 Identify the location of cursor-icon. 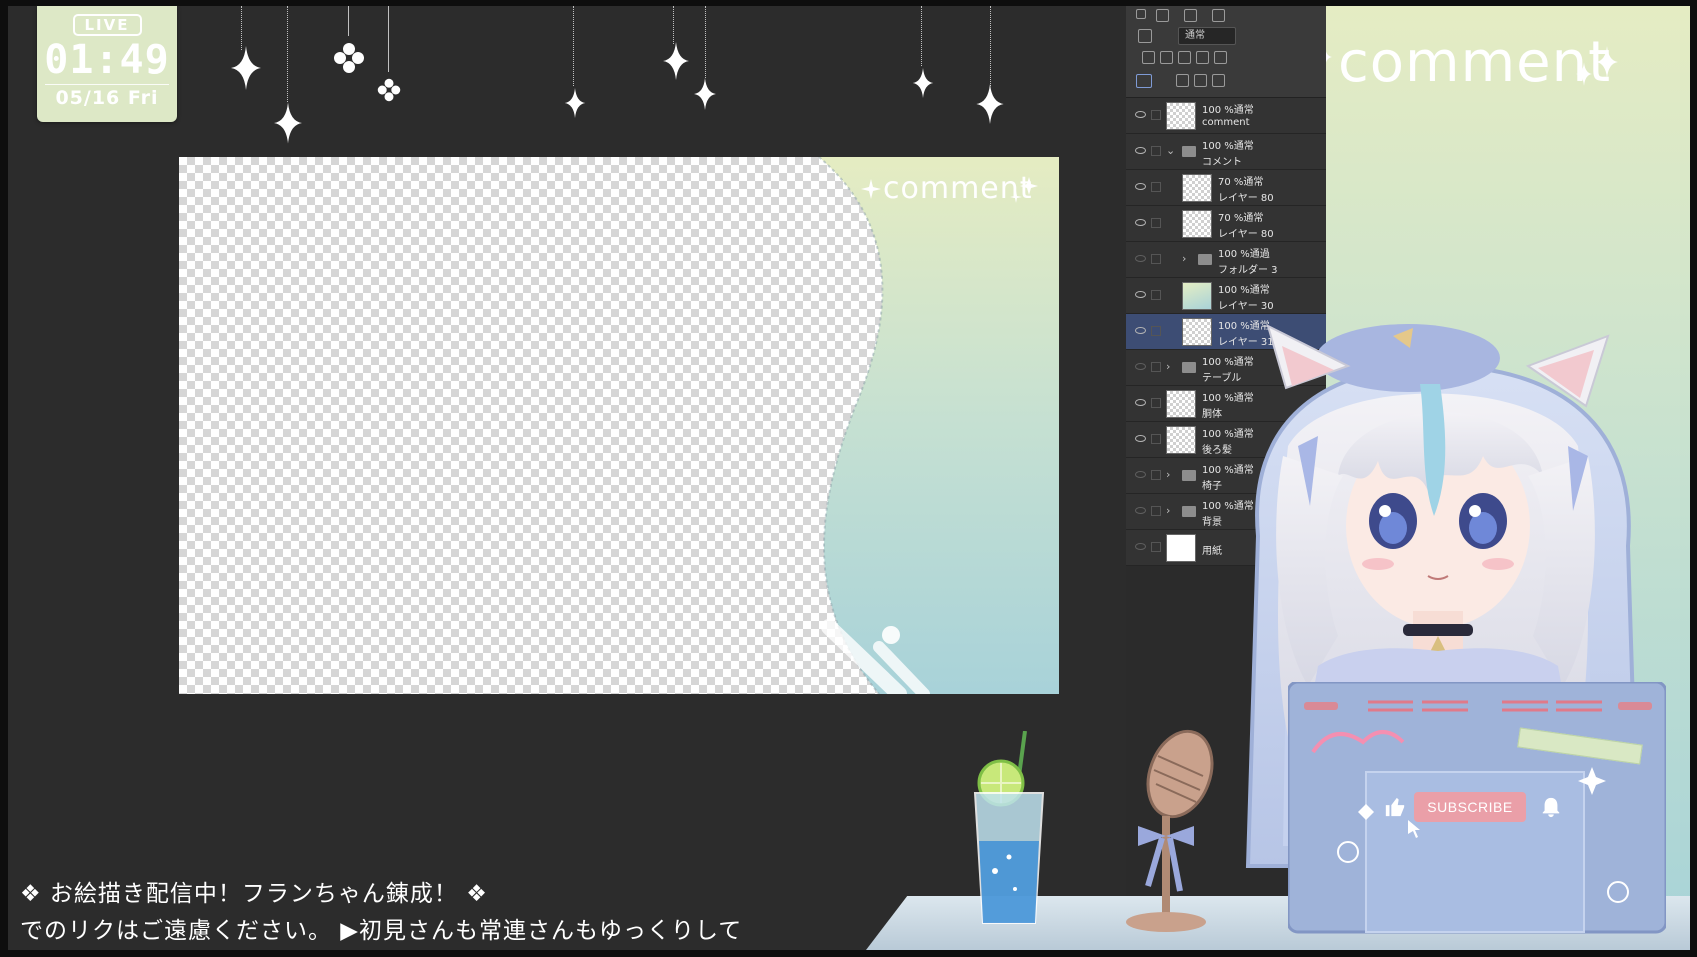
(1414, 829).